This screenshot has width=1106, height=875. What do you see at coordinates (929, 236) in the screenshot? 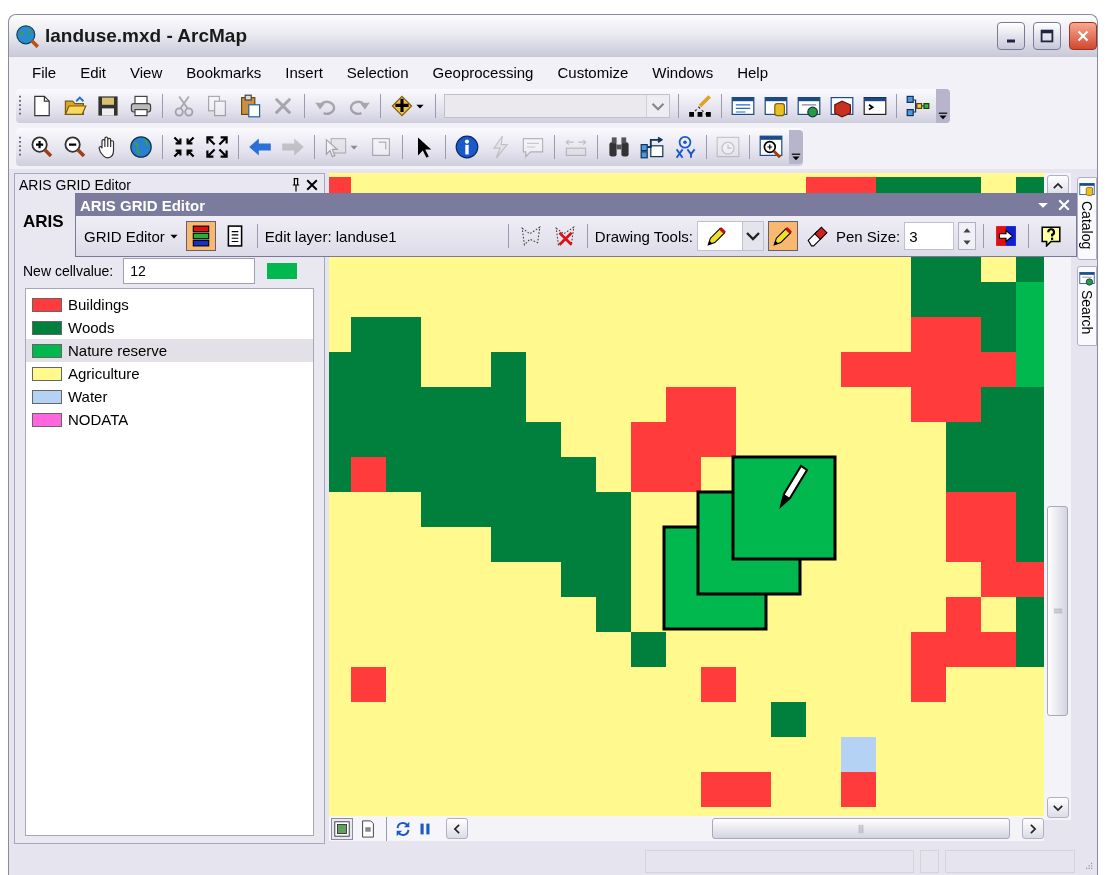
I see `pen-size-field: 3` at bounding box center [929, 236].